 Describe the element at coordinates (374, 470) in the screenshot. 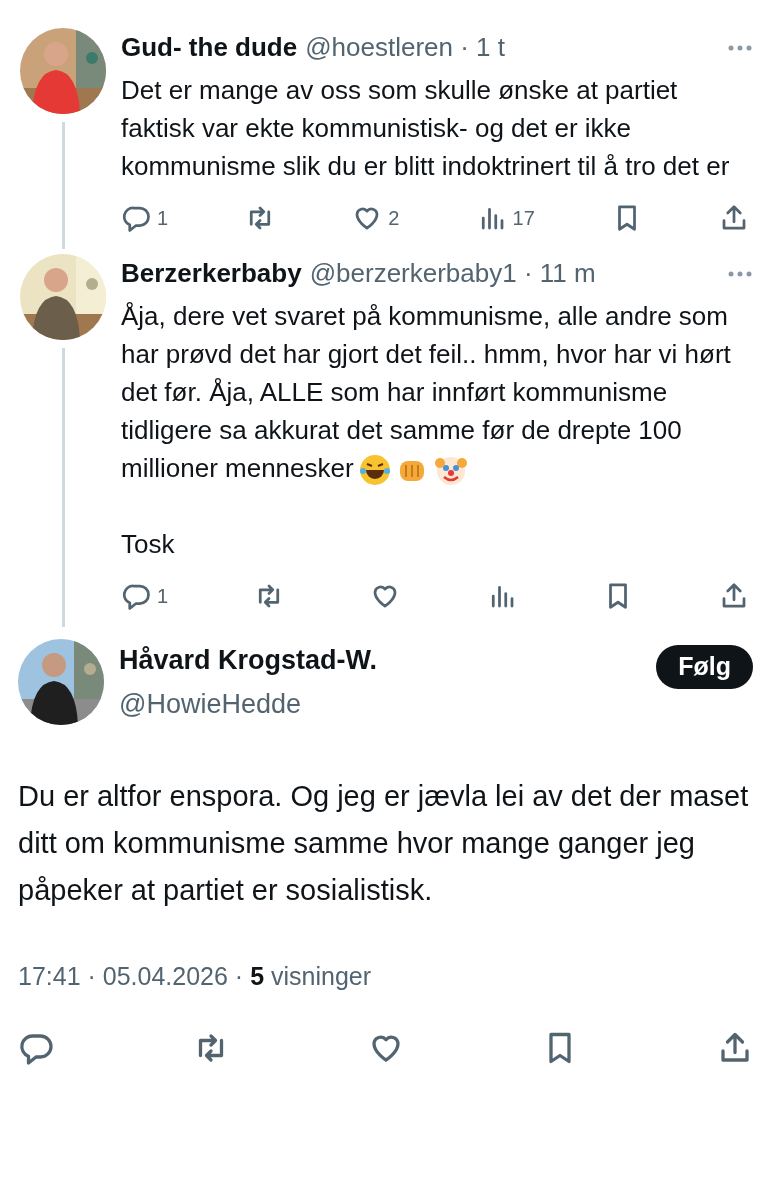

I see `laughing-emoji-icon` at that location.